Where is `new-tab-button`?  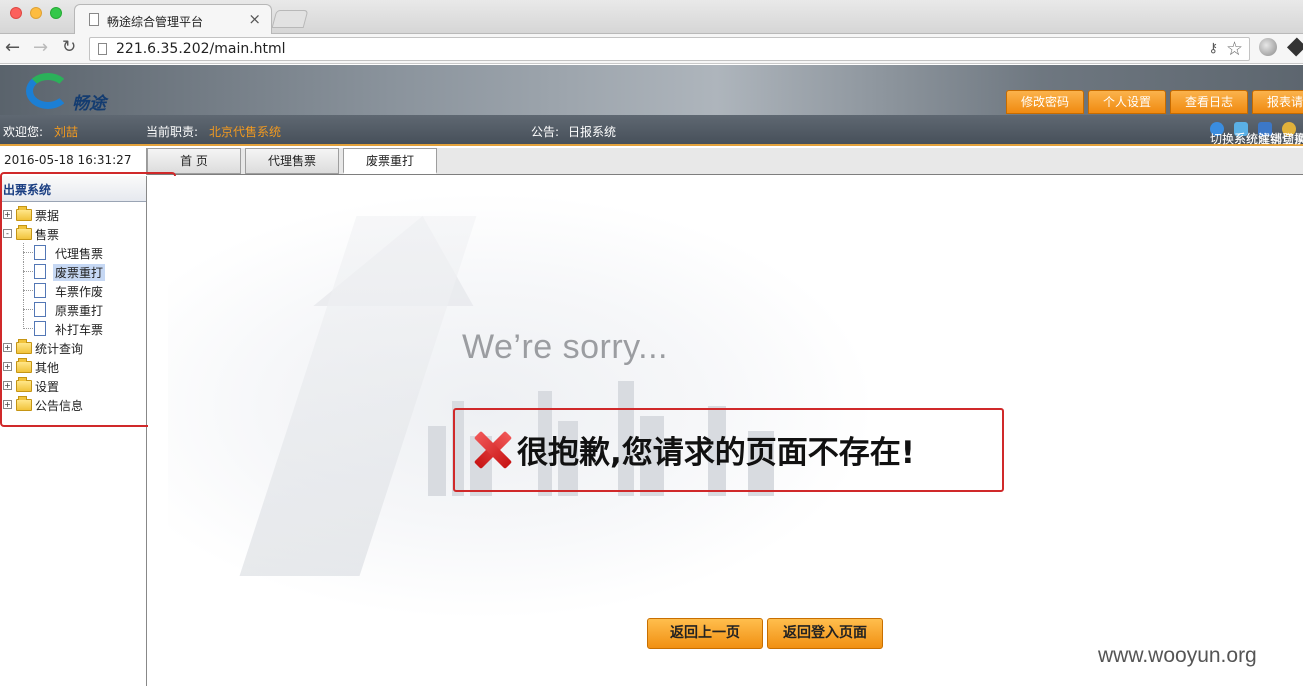
new-tab-button is located at coordinates (290, 19).